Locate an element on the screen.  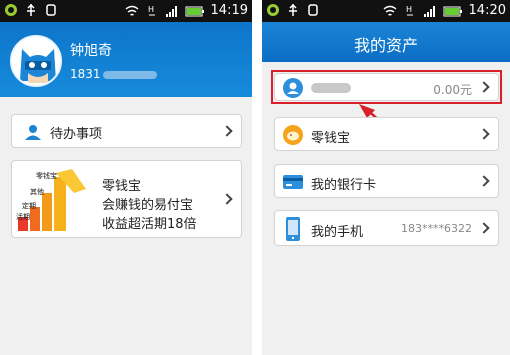
coin-pig-icon is located at coordinates (293, 135).